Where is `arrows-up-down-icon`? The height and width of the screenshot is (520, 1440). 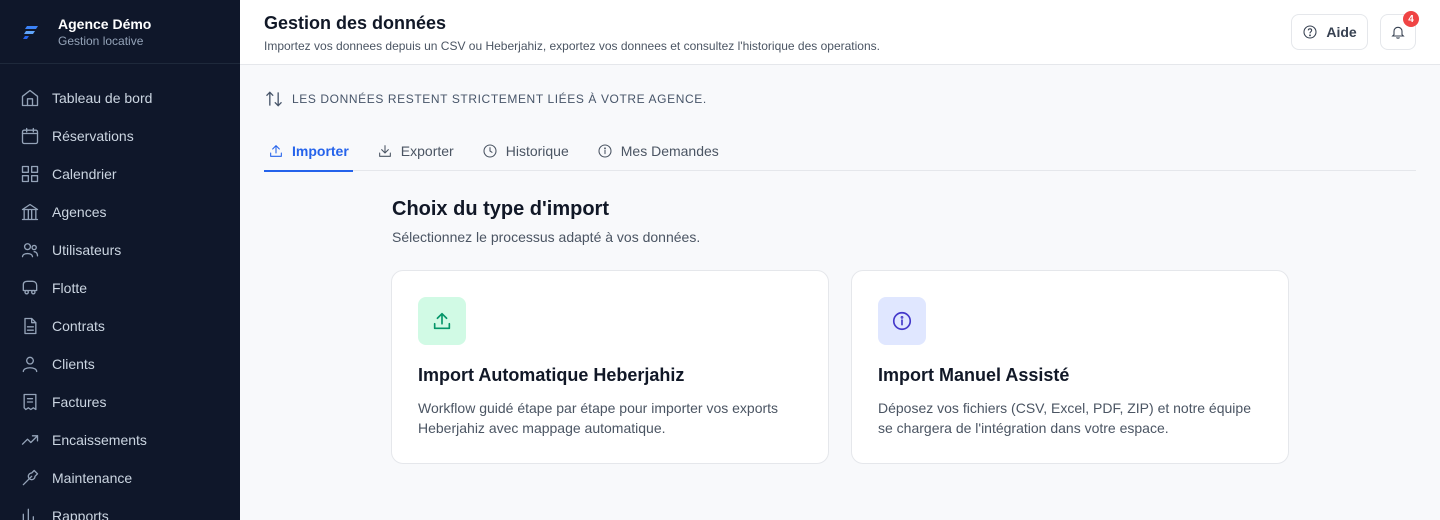 arrows-up-down-icon is located at coordinates (274, 99).